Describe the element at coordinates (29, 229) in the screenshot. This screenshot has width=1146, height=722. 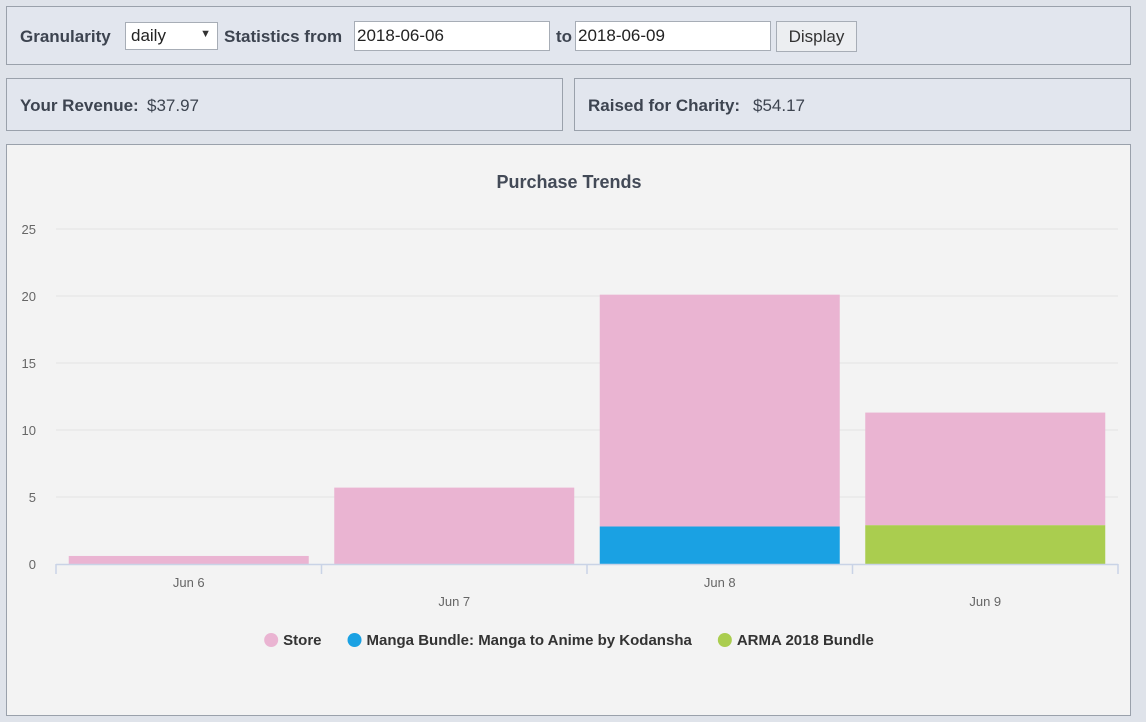
I see `y-tick-label: 25` at that location.